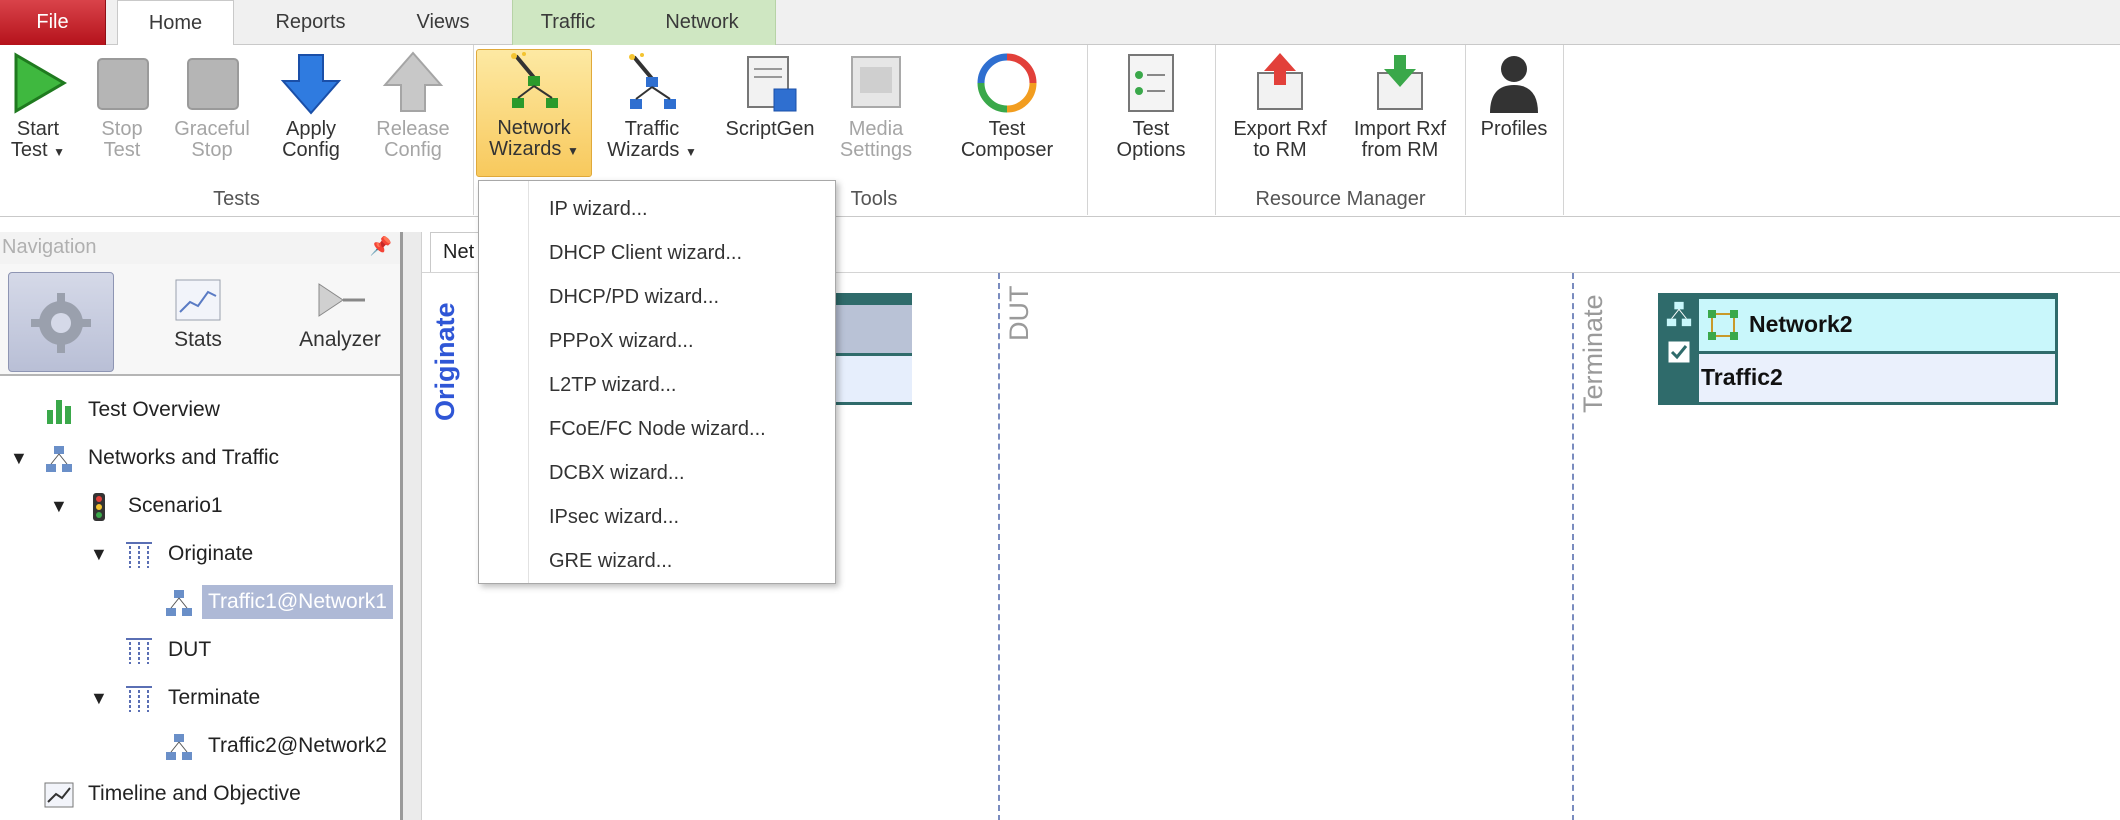 The width and height of the screenshot is (2120, 820). I want to click on tree-item-timeline: Timeline and Objective, so click(200, 794).